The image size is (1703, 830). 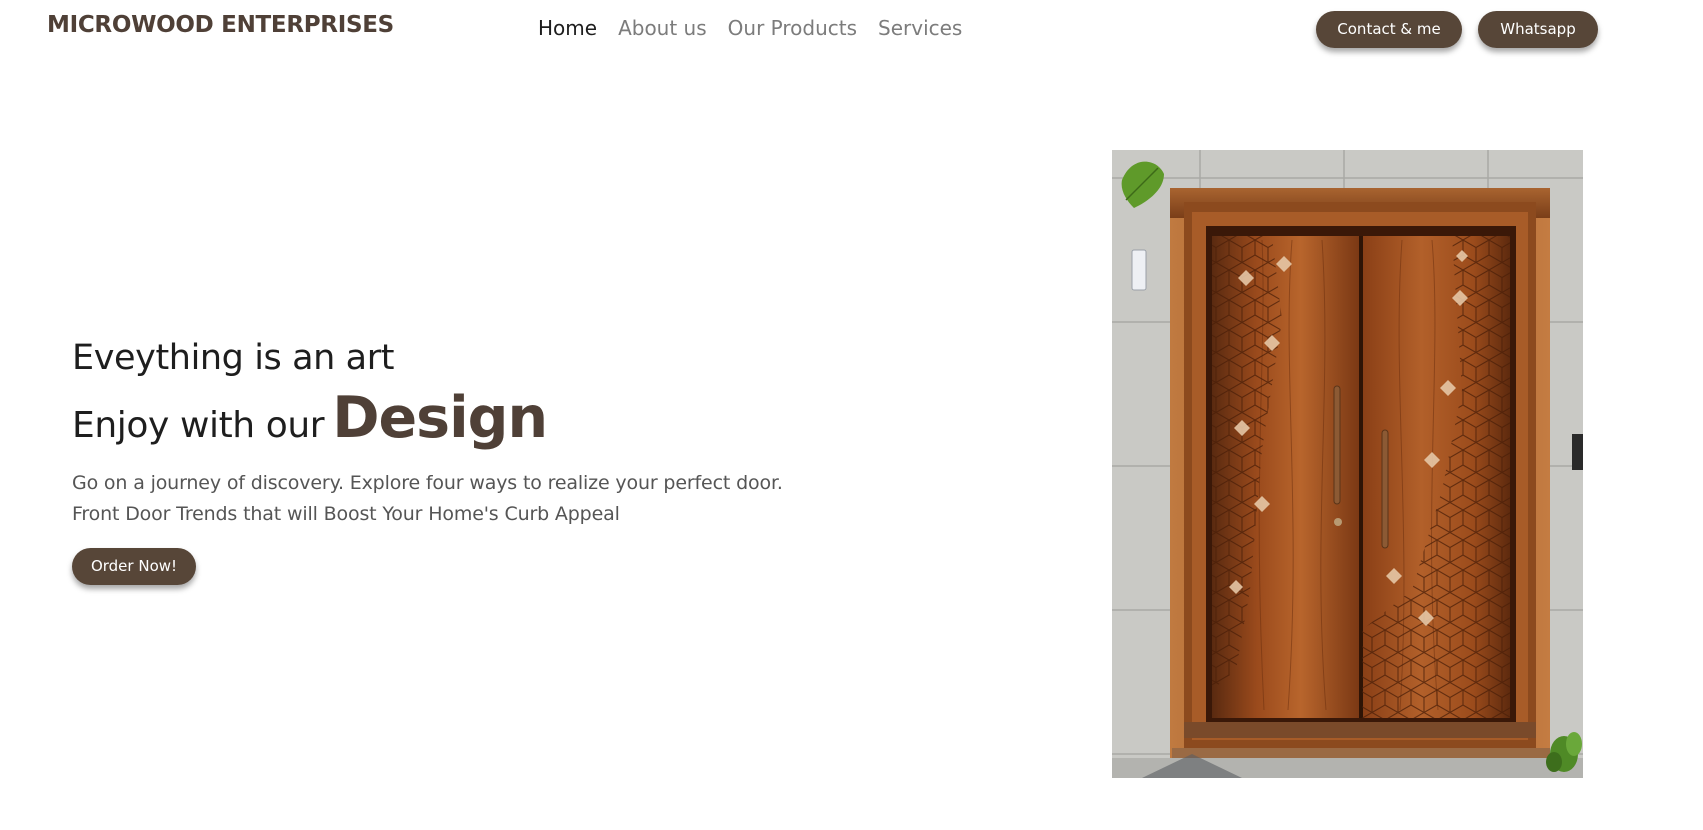 I want to click on hero-headline: Enjoy with our Design, so click(x=310, y=418).